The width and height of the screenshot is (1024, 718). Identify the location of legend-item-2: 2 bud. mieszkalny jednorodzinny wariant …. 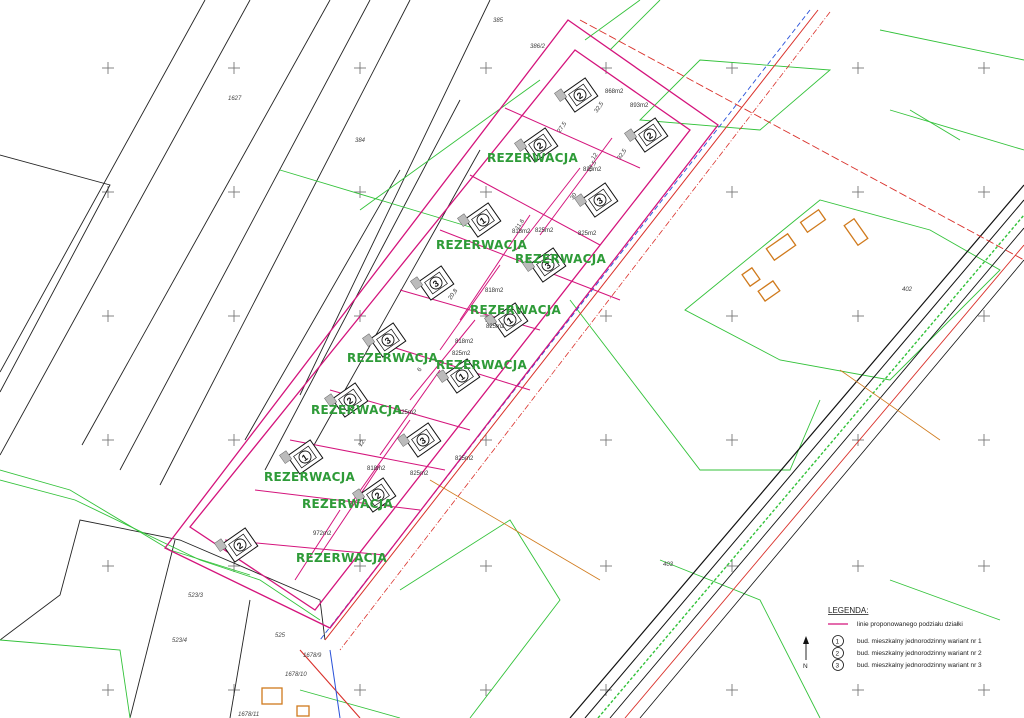
(907, 653).